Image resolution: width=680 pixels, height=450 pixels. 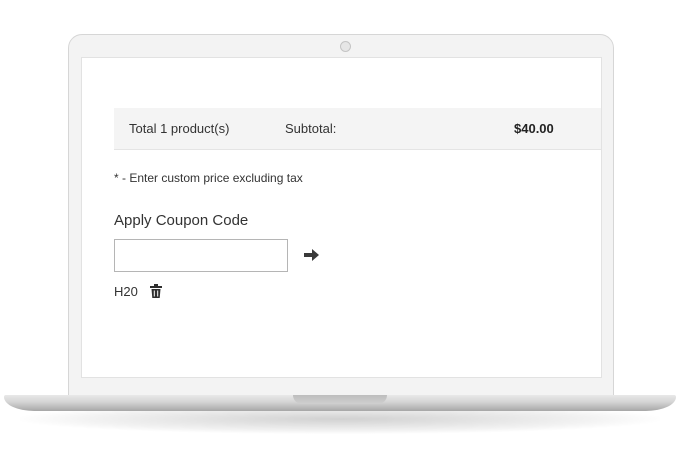 What do you see at coordinates (345, 46) in the screenshot?
I see `camera-icon` at bounding box center [345, 46].